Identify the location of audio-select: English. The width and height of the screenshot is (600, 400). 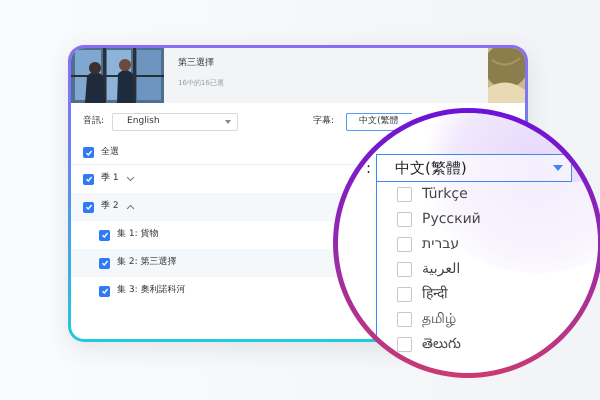
(175, 122).